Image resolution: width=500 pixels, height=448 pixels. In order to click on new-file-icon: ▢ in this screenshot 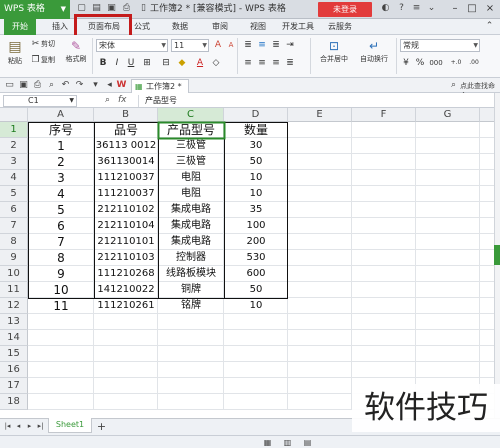, I will do `click(81, 8)`.